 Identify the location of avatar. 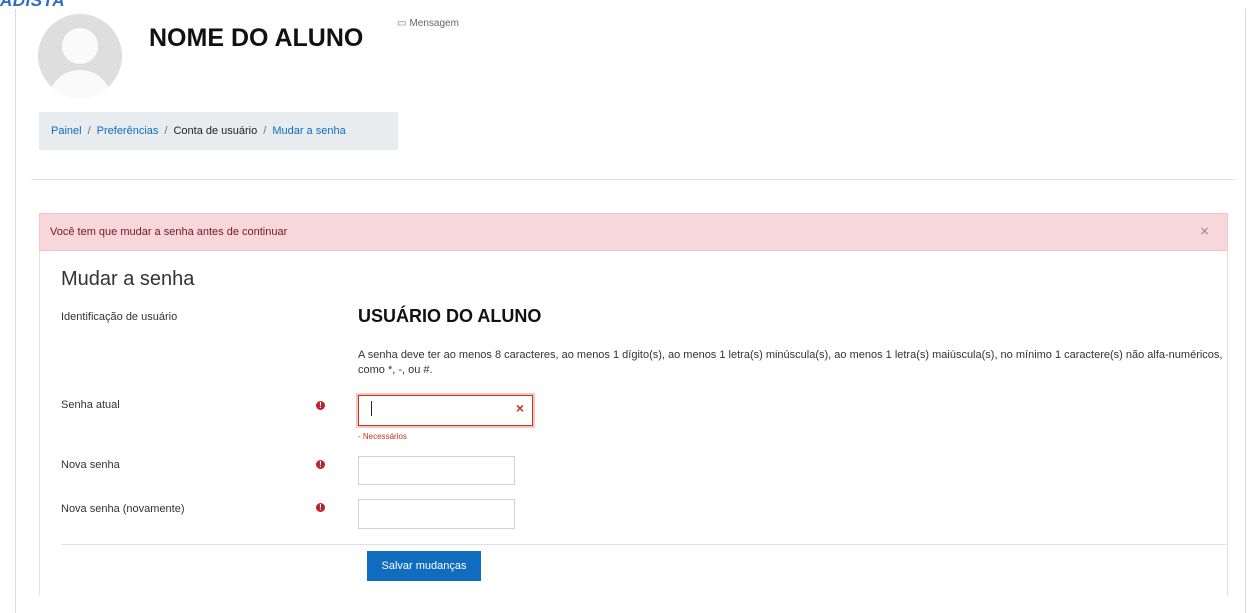
(80, 56).